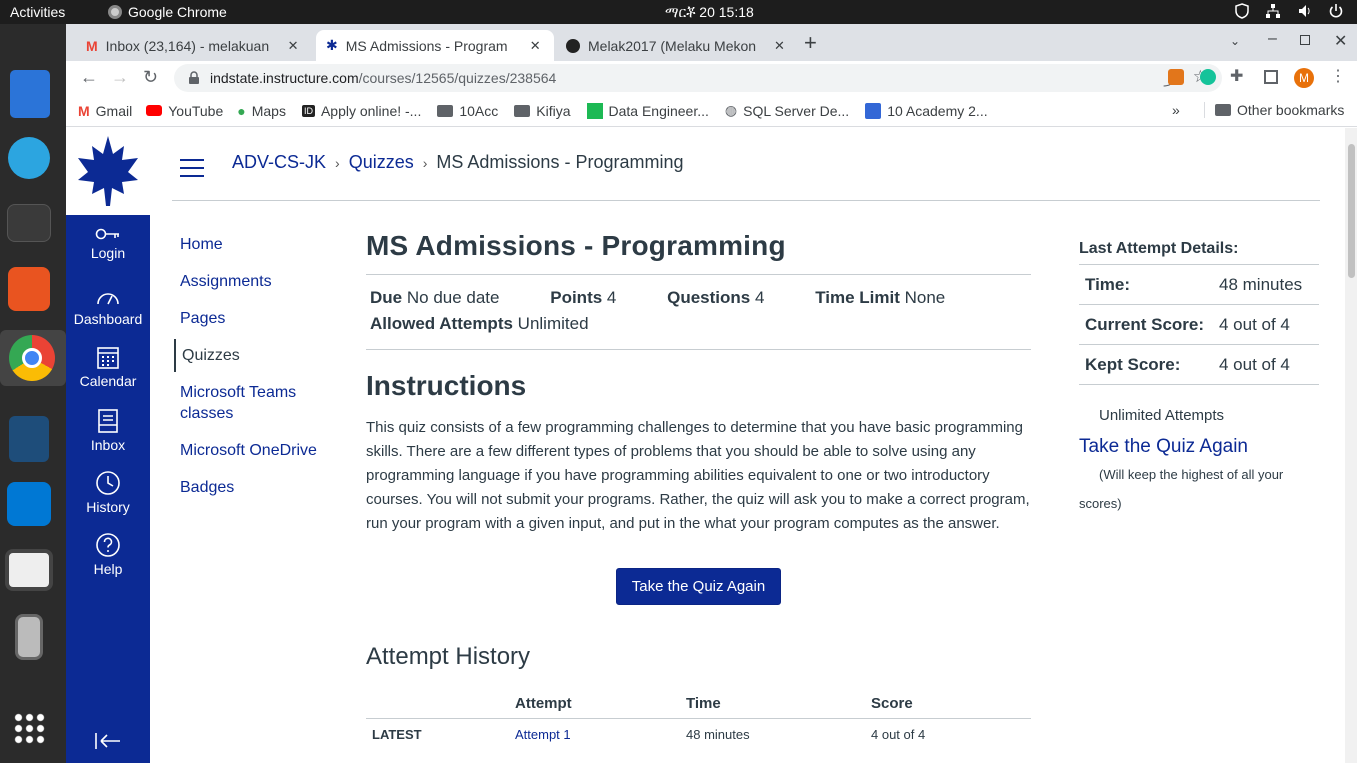 This screenshot has width=1357, height=763. I want to click on page-scrollbar, so click(1351, 445).